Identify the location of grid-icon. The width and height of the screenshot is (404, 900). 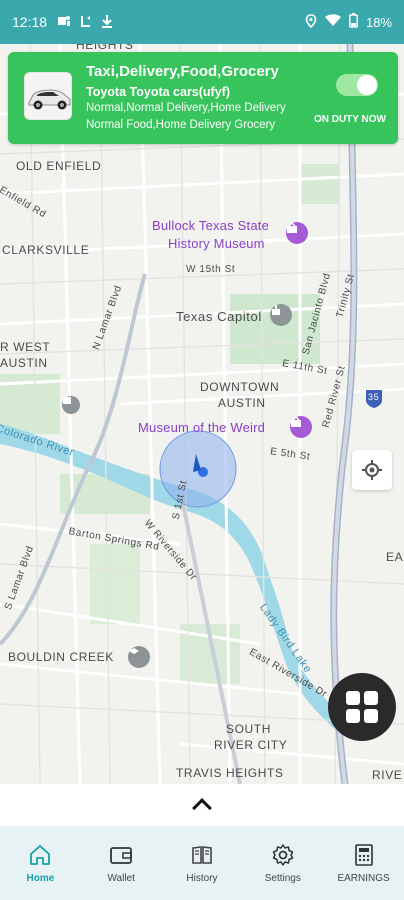
(362, 707).